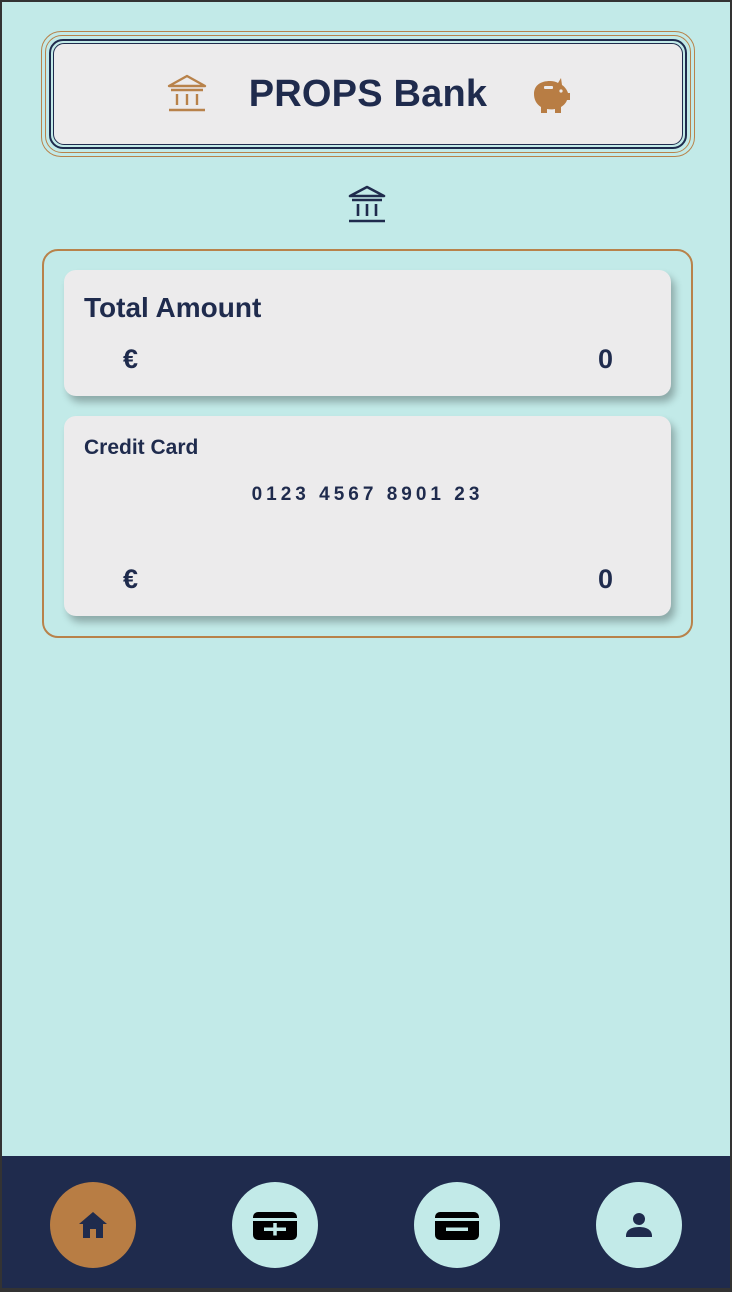 The height and width of the screenshot is (1292, 732). Describe the element at coordinates (141, 447) in the screenshot. I see `credit-card-title: Credit Card` at that location.